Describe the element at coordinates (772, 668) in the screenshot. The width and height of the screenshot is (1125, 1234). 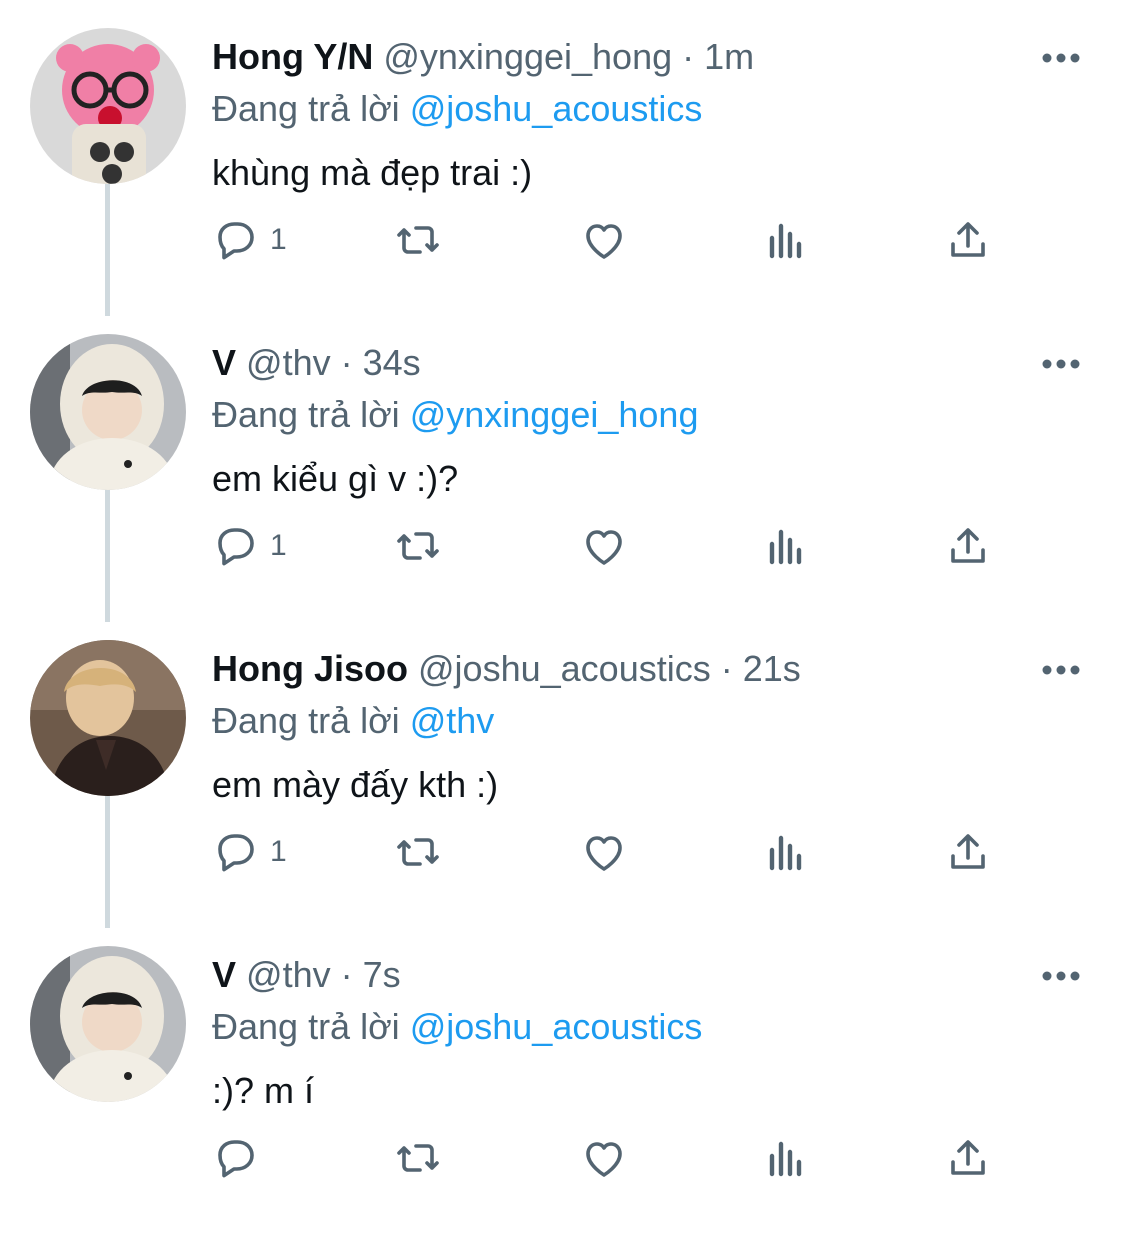
I see `timestamp: 21s` at that location.